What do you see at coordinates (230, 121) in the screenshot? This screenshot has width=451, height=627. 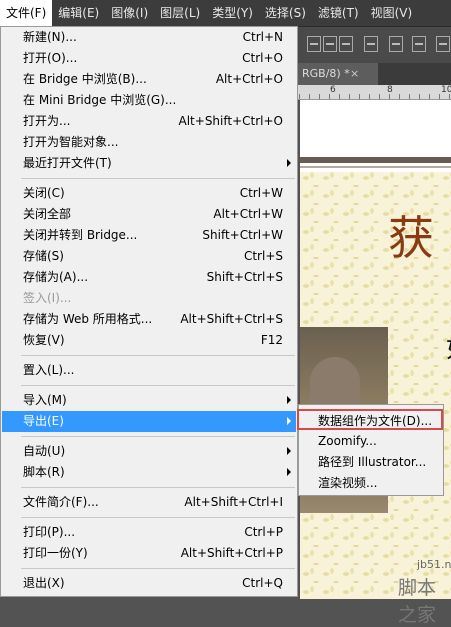 I see `menu-item-shortcut: Alt+Shift+Ctrl+O` at bounding box center [230, 121].